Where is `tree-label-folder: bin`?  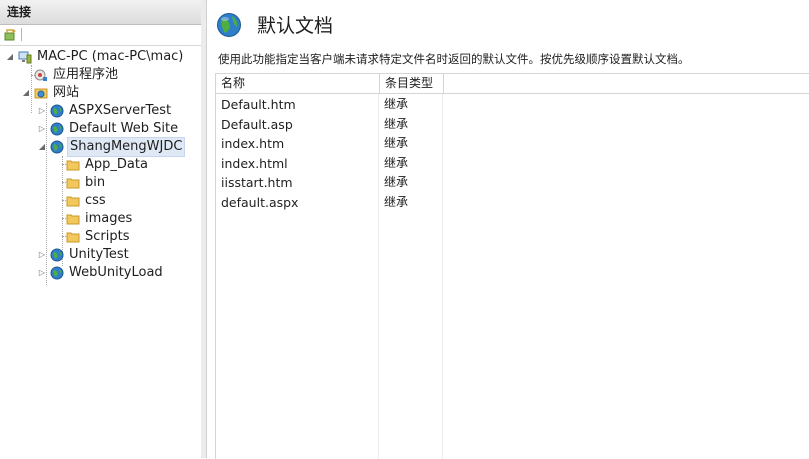
tree-label-folder: bin is located at coordinates (95, 182).